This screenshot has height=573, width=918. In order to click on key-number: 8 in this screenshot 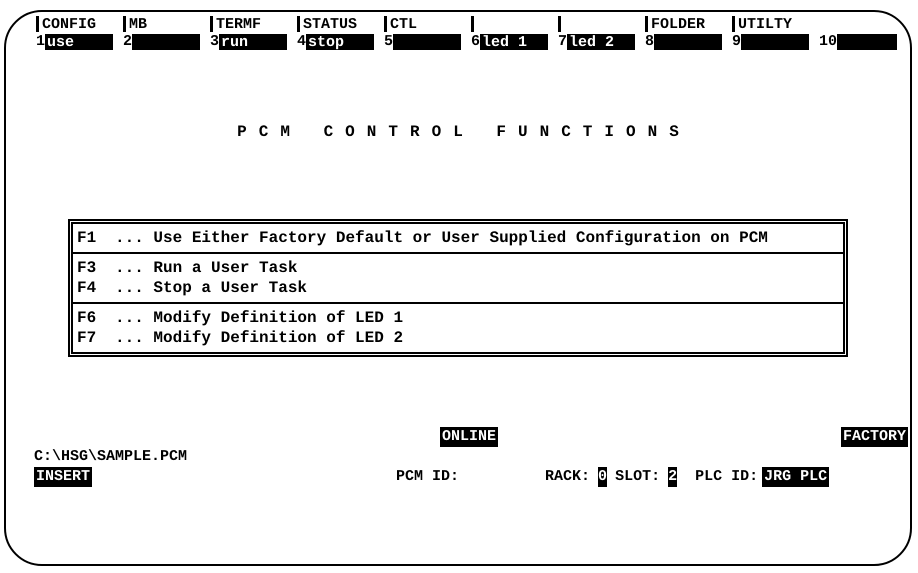, I will do `click(649, 41)`.